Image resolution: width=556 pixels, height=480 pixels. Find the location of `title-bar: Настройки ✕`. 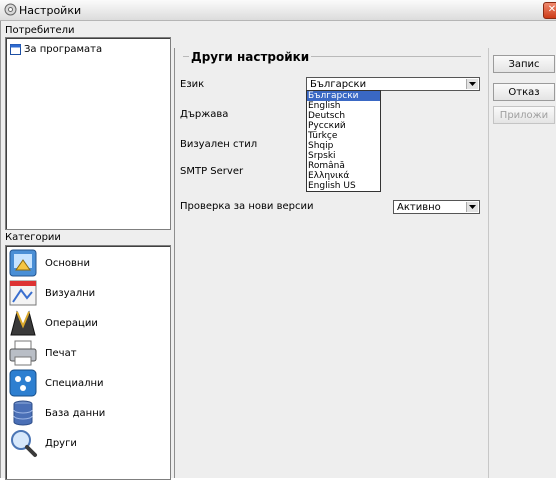

title-bar: Настройки ✕ is located at coordinates (278, 10).